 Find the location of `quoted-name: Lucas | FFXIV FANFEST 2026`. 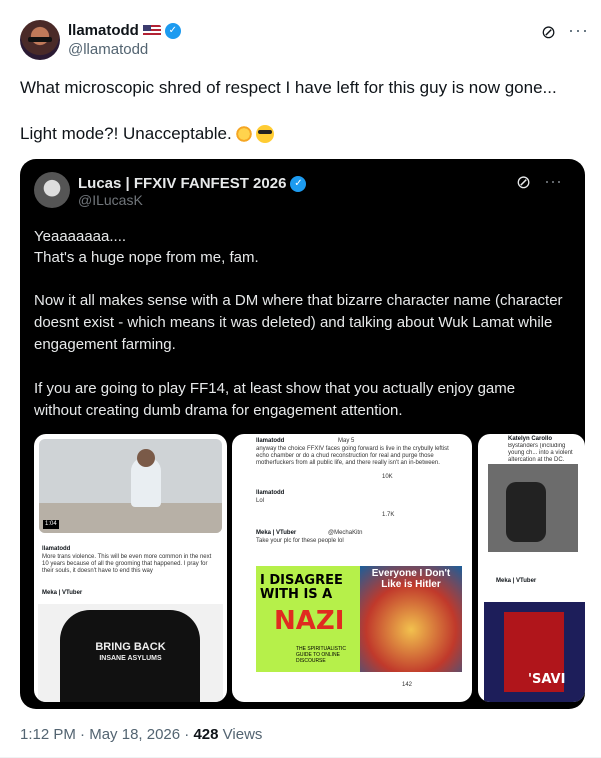

quoted-name: Lucas | FFXIV FANFEST 2026 is located at coordinates (182, 183).